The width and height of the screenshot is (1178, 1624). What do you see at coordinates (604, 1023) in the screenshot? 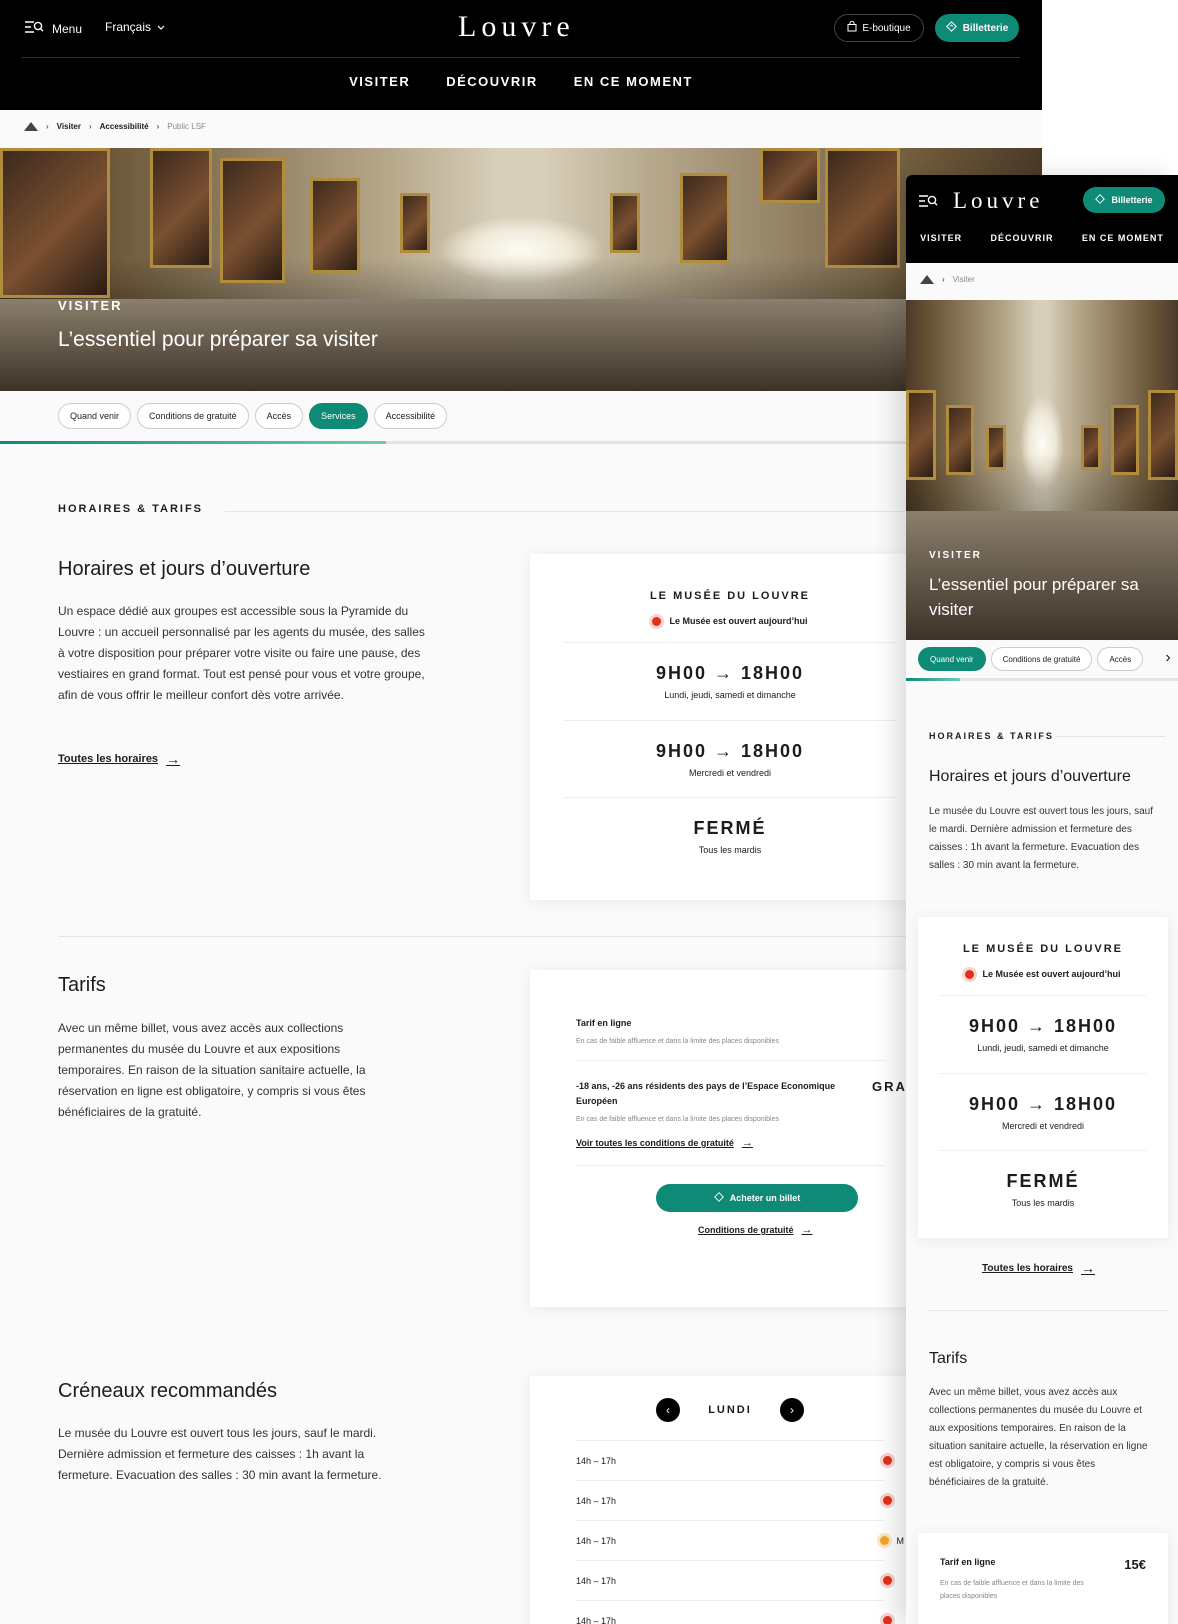
I see `tarif-label: Tarif en ligne` at bounding box center [604, 1023].